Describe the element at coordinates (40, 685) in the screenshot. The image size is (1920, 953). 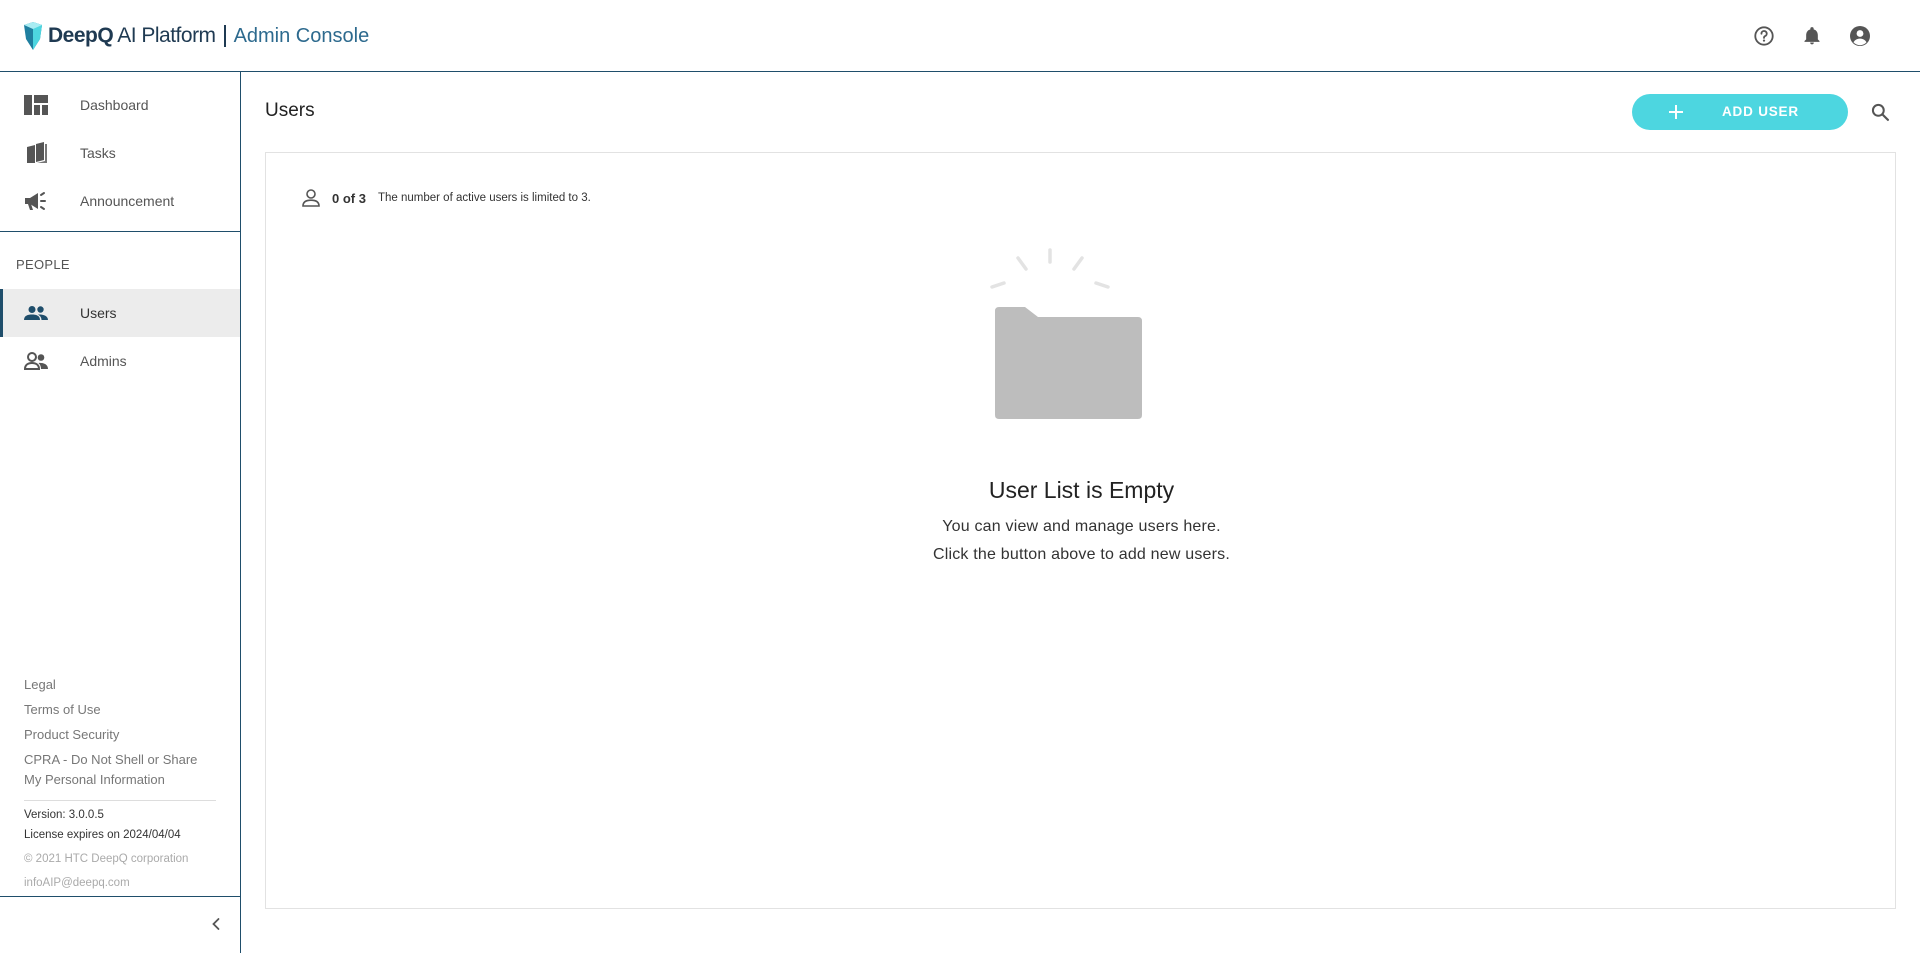
I see `footer-link-legal: Legal` at that location.